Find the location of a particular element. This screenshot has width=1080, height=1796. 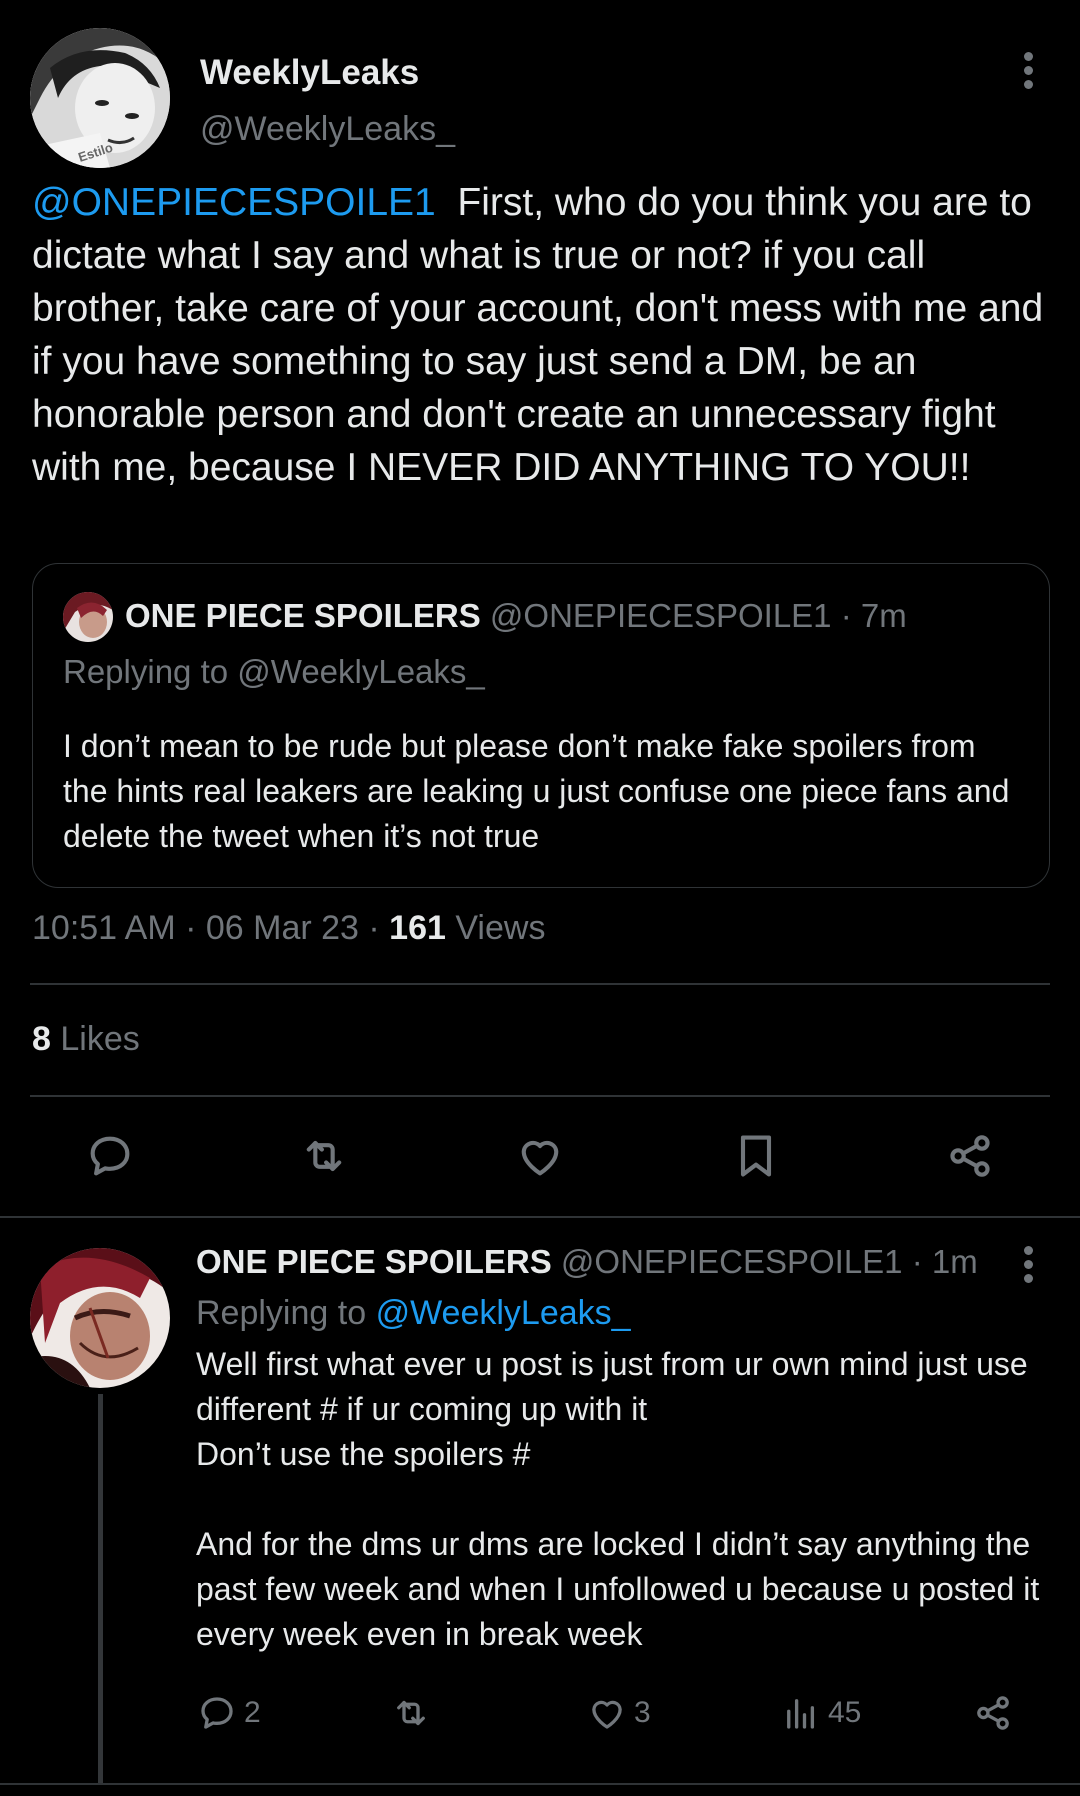

timestamp-views: 10:51 AM · 06 Mar 23 · 161 Views is located at coordinates (288, 928).